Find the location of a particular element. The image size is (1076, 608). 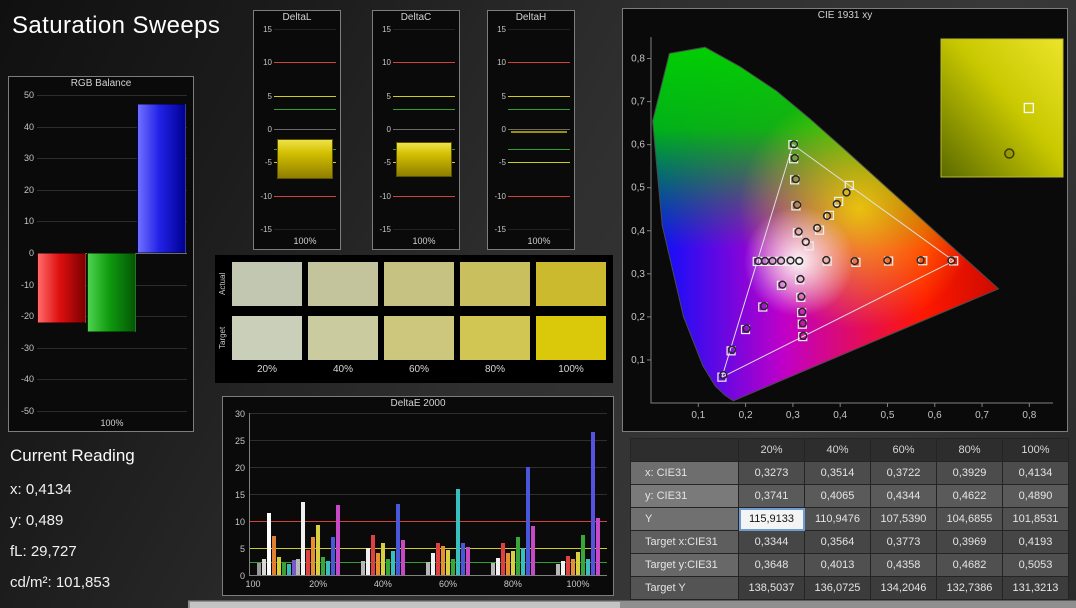

table-cell: 138,5037 is located at coordinates (771, 588).